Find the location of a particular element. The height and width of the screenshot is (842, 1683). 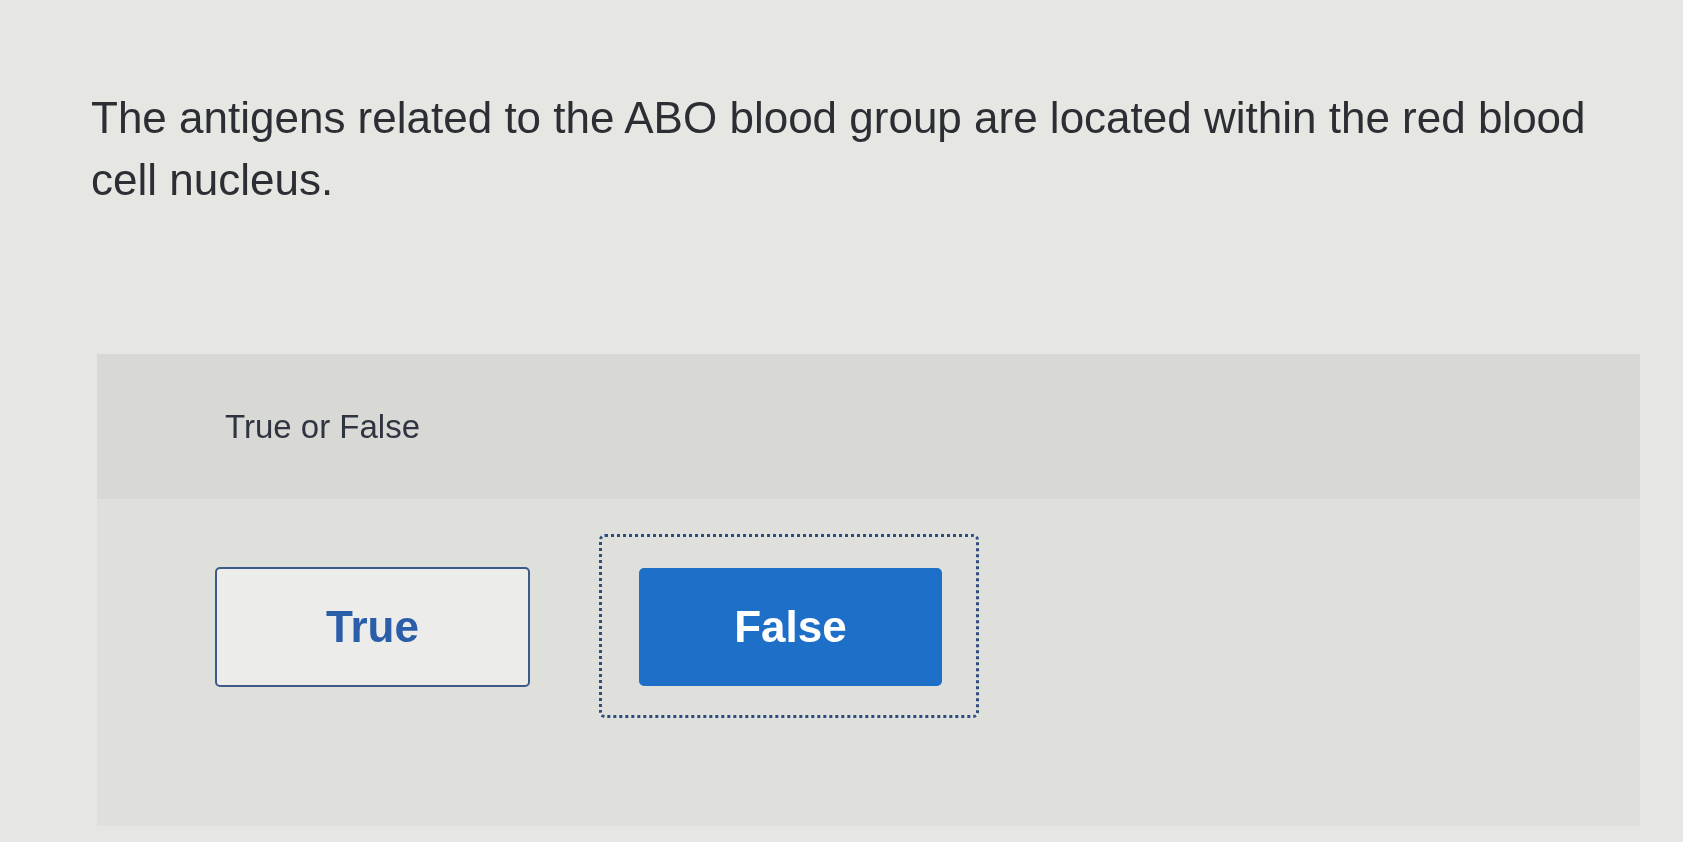

answer-button: True is located at coordinates (372, 627).